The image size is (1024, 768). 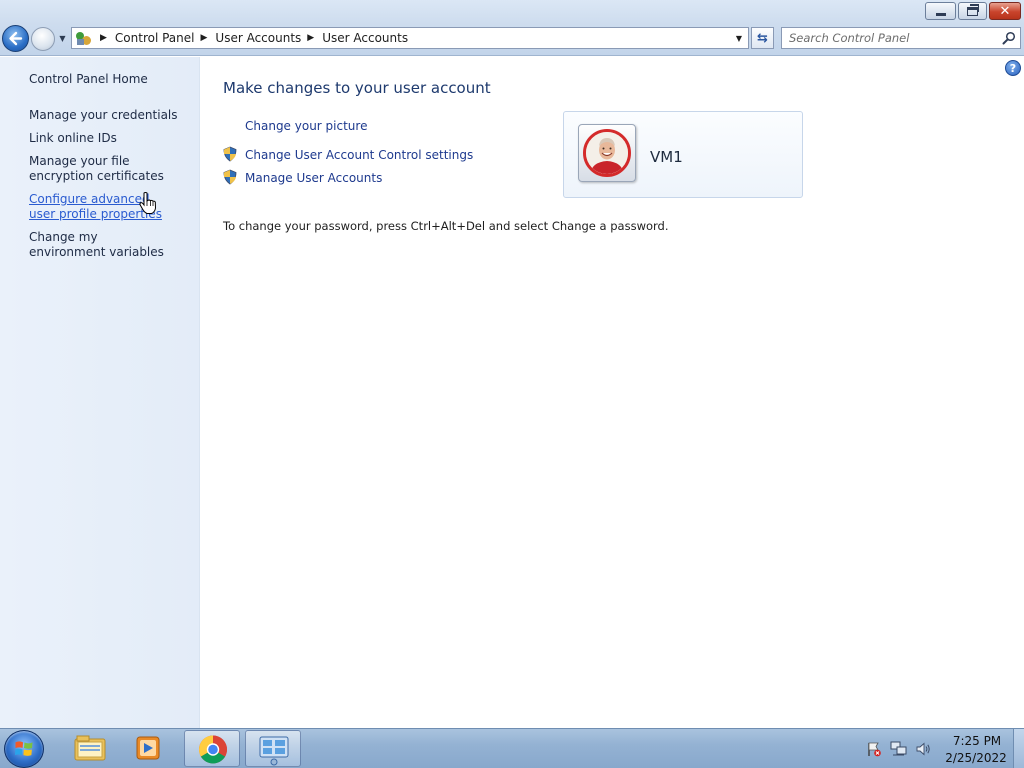 I want to click on close-icon: ✕, so click(x=1005, y=11).